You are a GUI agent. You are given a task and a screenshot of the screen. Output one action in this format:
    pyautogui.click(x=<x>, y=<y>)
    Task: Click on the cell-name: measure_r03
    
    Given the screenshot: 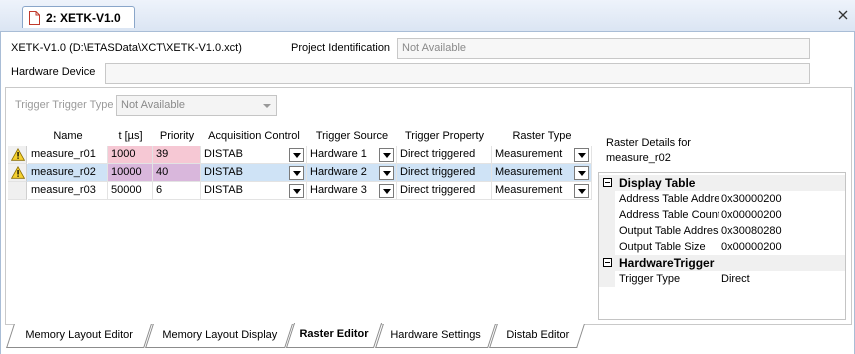 What is the action you would take?
    pyautogui.click(x=68, y=191)
    